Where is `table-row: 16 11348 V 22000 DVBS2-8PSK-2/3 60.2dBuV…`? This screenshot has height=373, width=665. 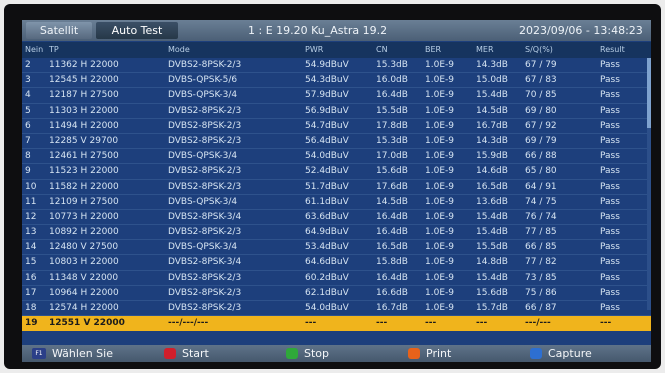
table-row: 16 11348 V 22000 DVBS2-8PSK-2/3 60.2dBuV… is located at coordinates (336, 278).